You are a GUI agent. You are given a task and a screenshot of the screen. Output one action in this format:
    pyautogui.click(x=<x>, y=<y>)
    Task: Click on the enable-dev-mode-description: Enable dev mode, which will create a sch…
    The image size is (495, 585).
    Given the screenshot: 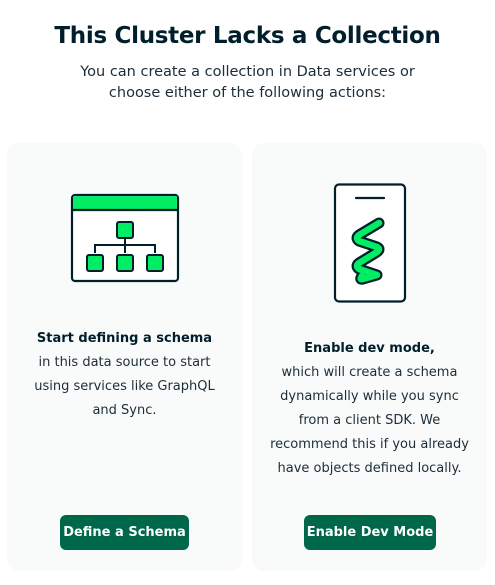 What is the action you would take?
    pyautogui.click(x=369, y=409)
    